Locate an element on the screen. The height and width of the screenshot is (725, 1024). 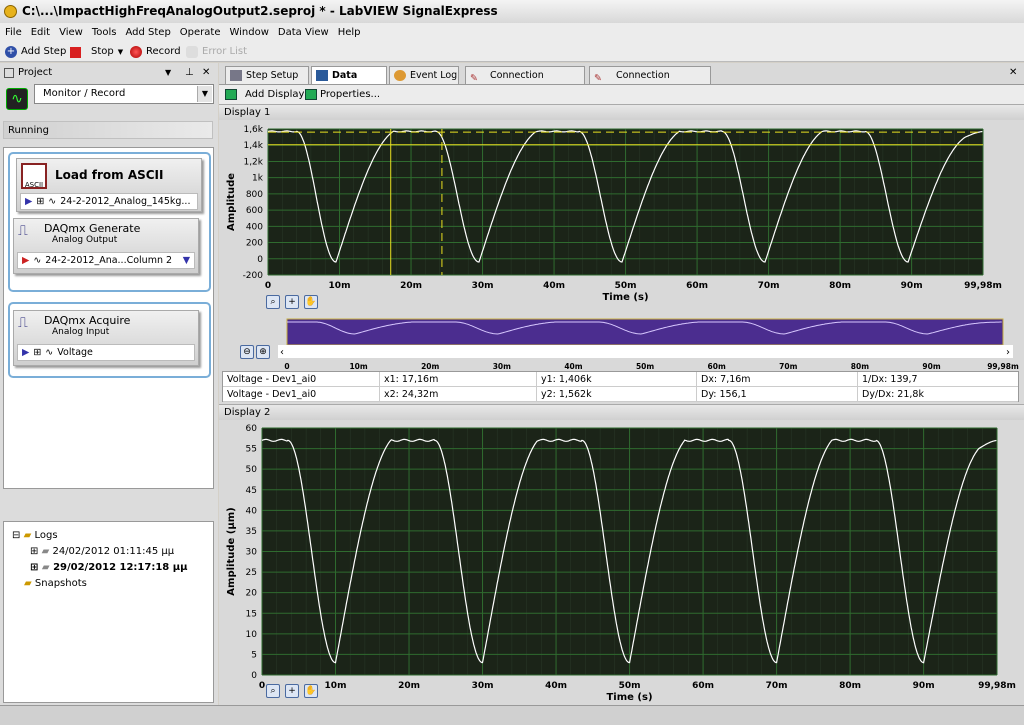
log-item: ⊞ ▰ 29/02/2012 12:17:18 μμ is located at coordinates (108, 567).